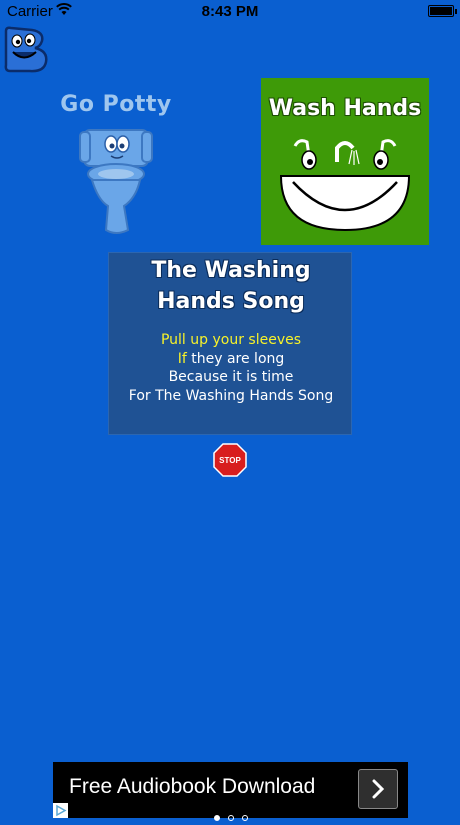 Image resolution: width=460 pixels, height=825 pixels. I want to click on battery-icon, so click(442, 11).